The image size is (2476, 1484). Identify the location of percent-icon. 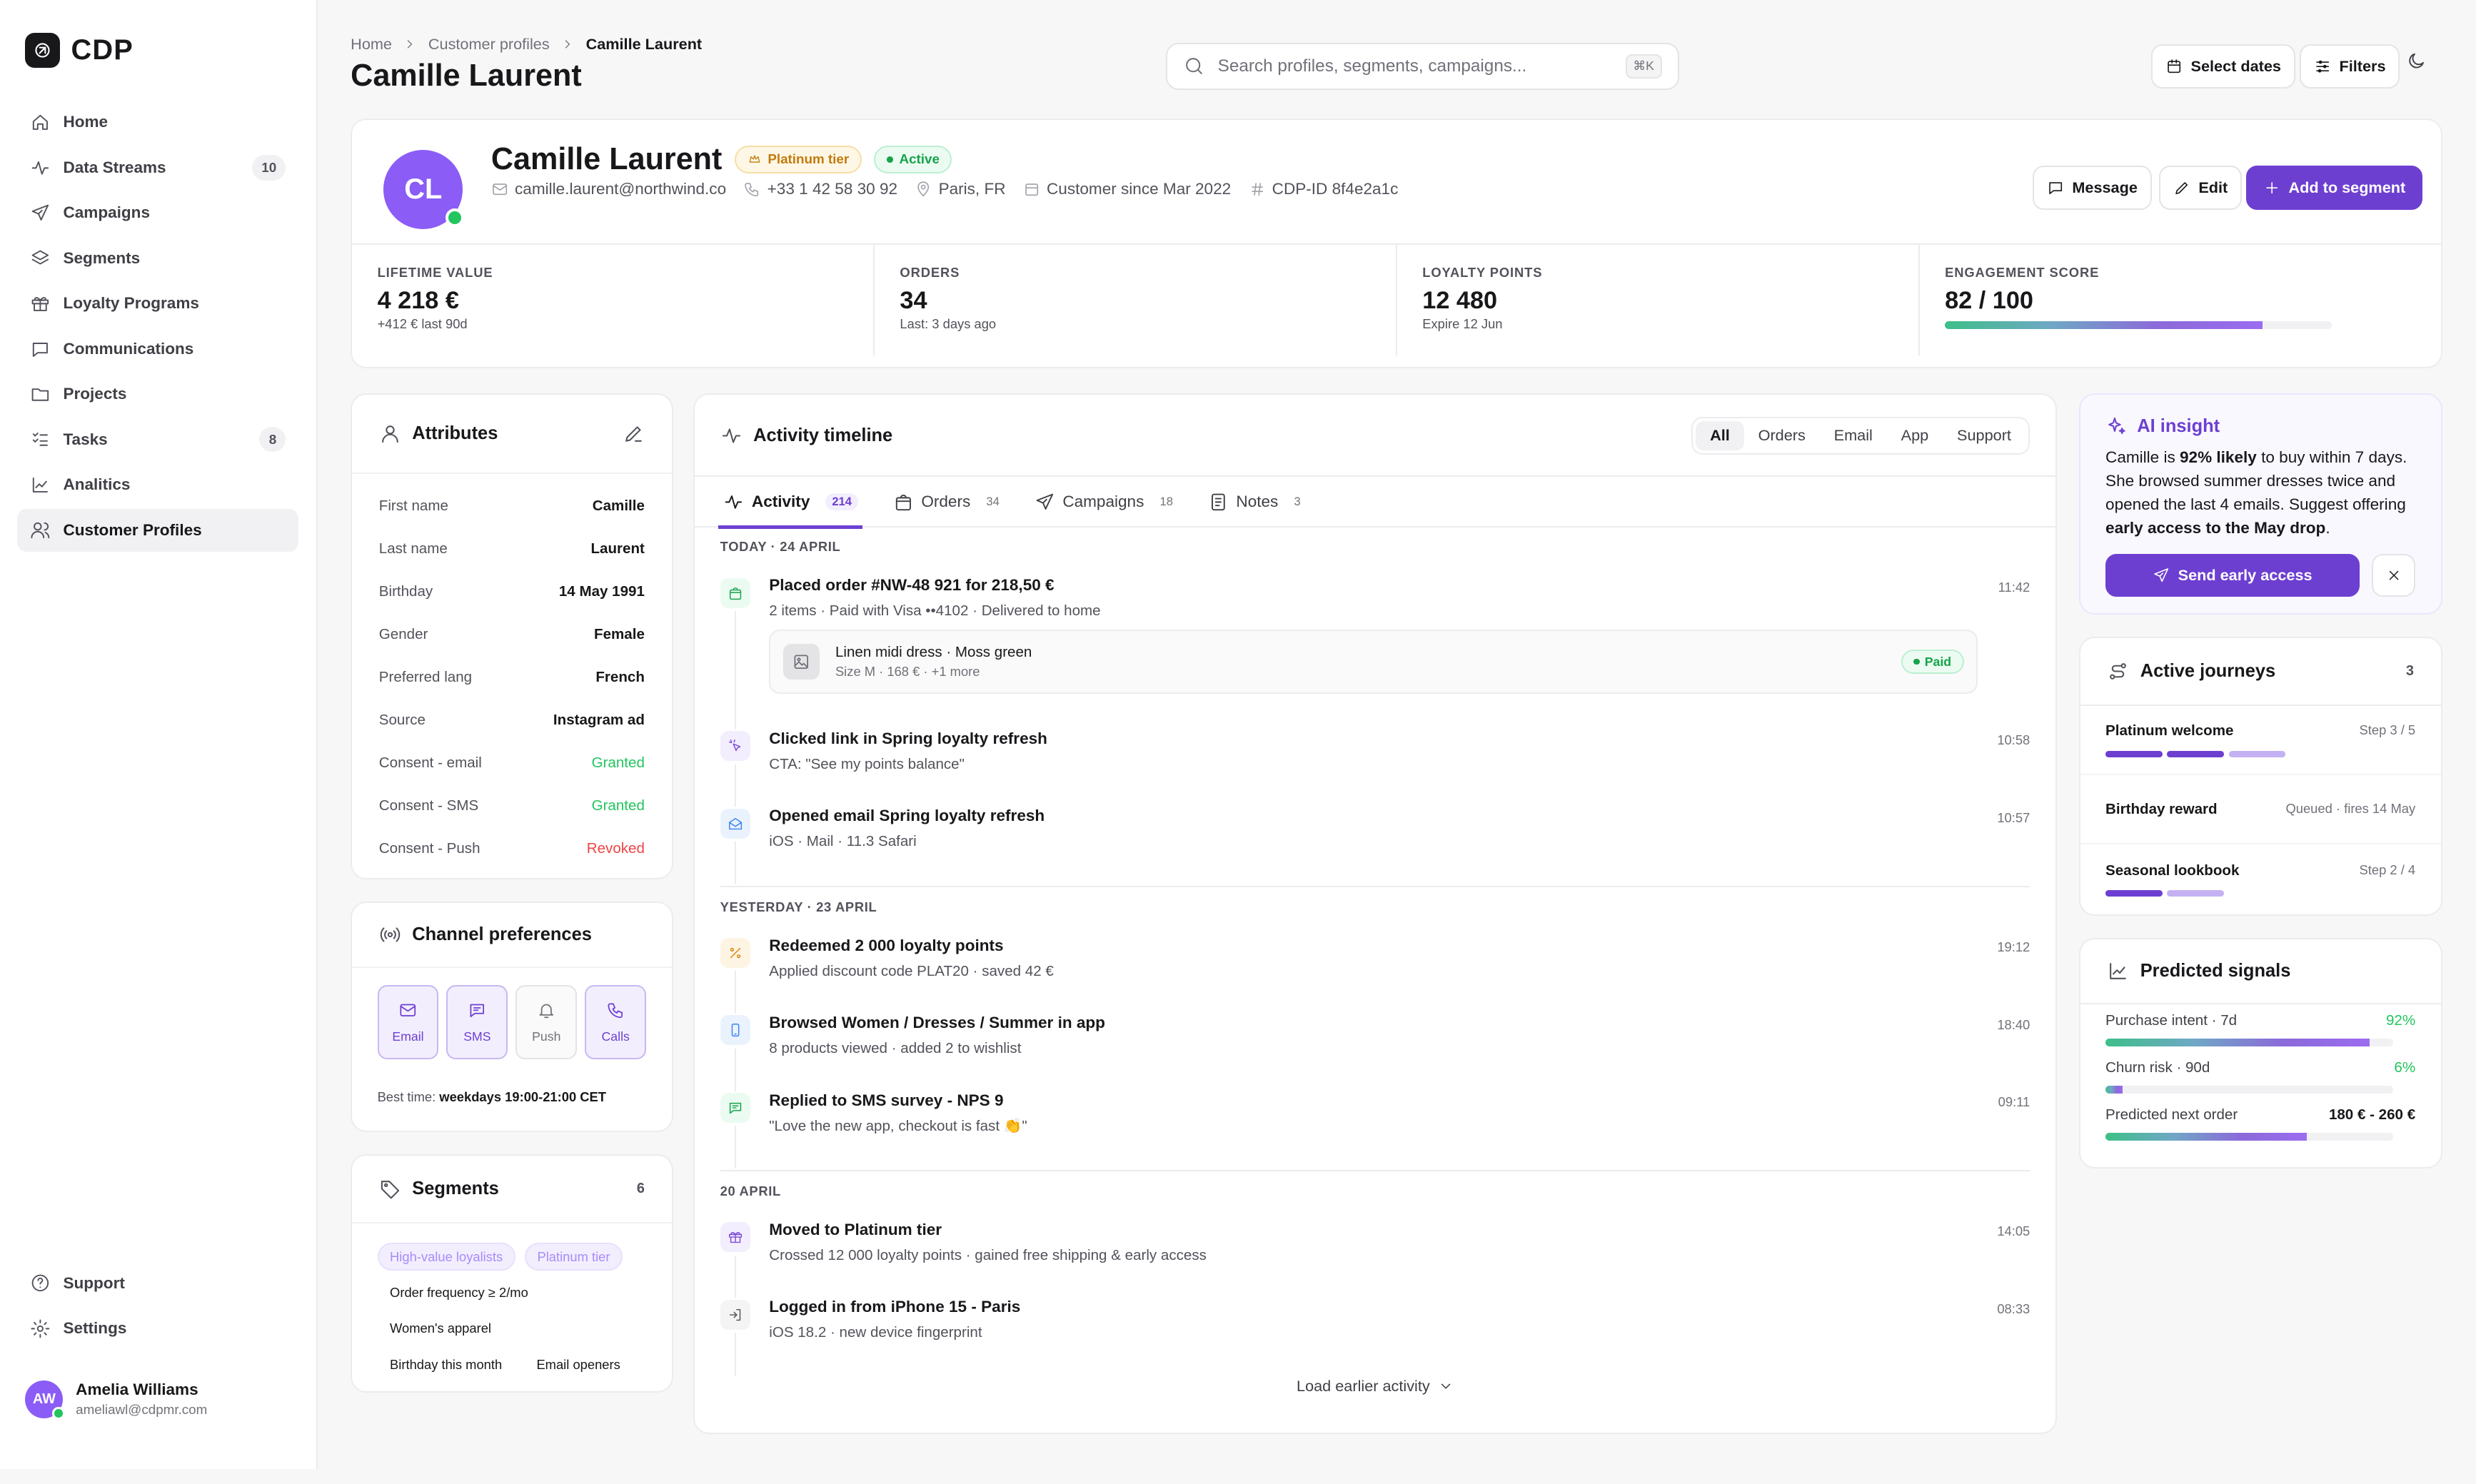
(735, 953).